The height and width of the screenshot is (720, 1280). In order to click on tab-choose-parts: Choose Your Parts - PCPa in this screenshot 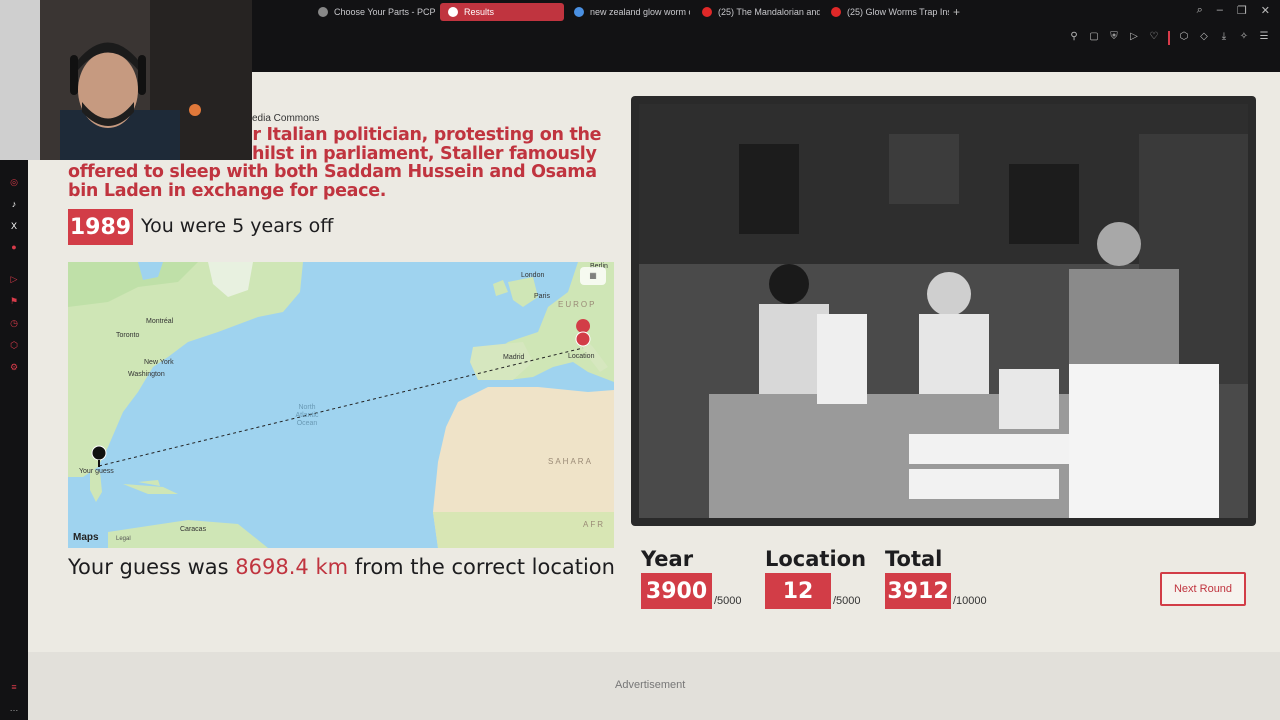, I will do `click(372, 12)`.